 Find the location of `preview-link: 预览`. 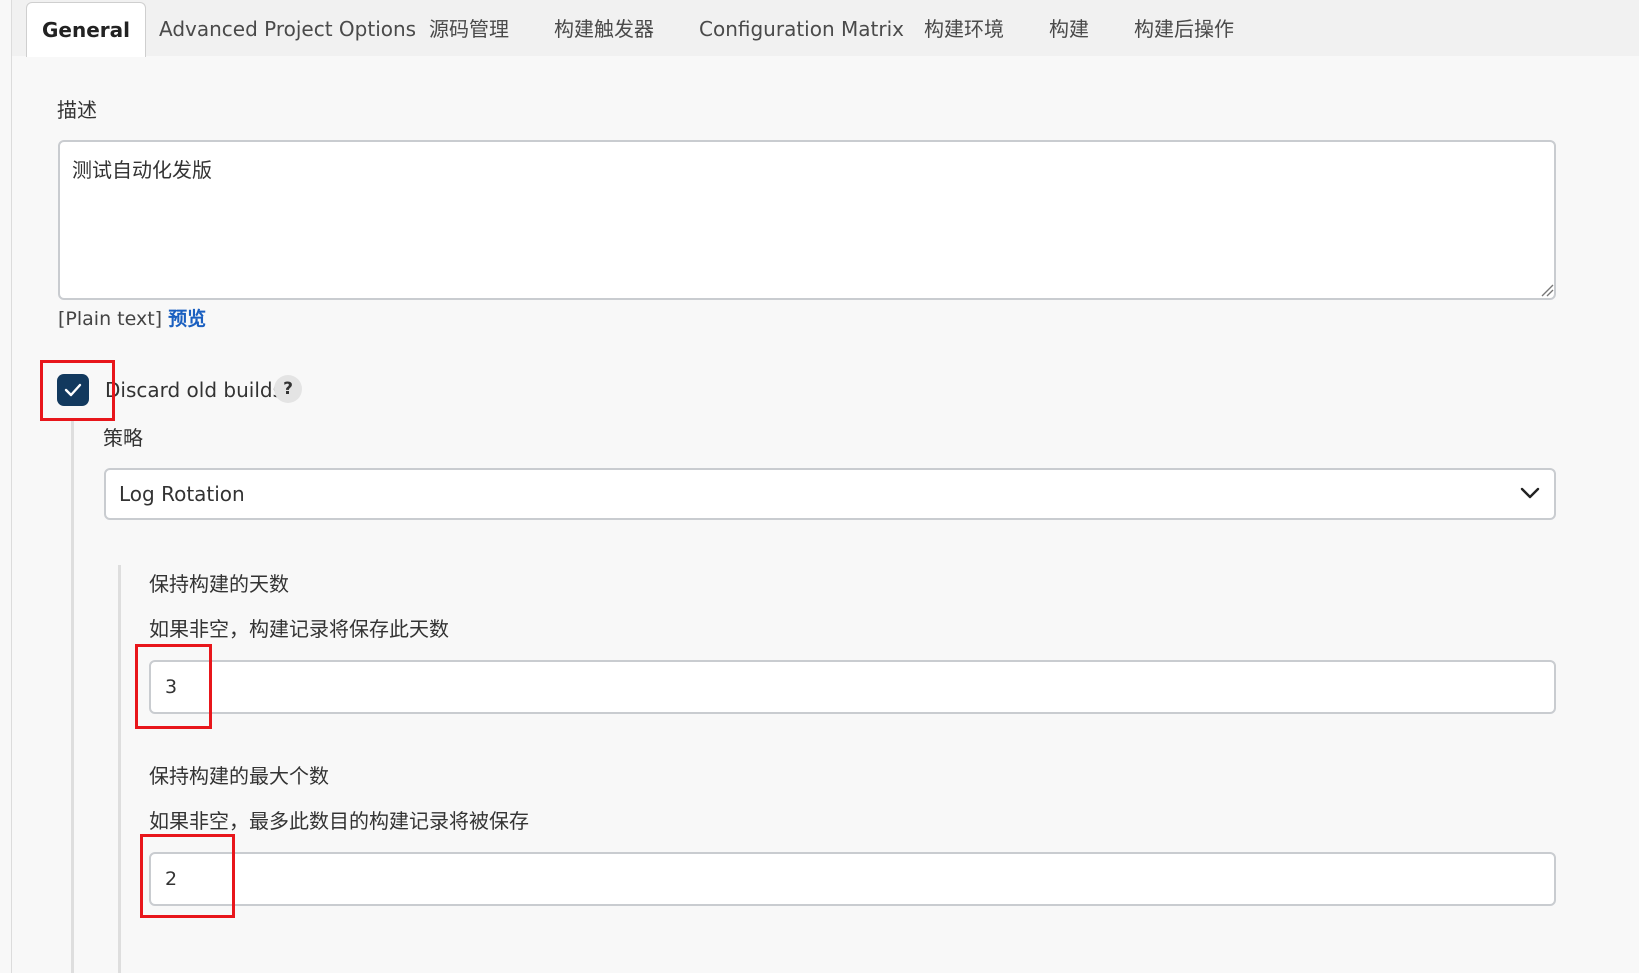

preview-link: 预览 is located at coordinates (187, 319).